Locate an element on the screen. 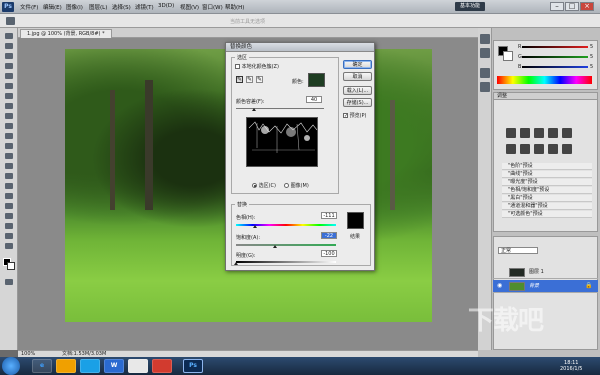  hue-slider-track is located at coordinates (286, 225).